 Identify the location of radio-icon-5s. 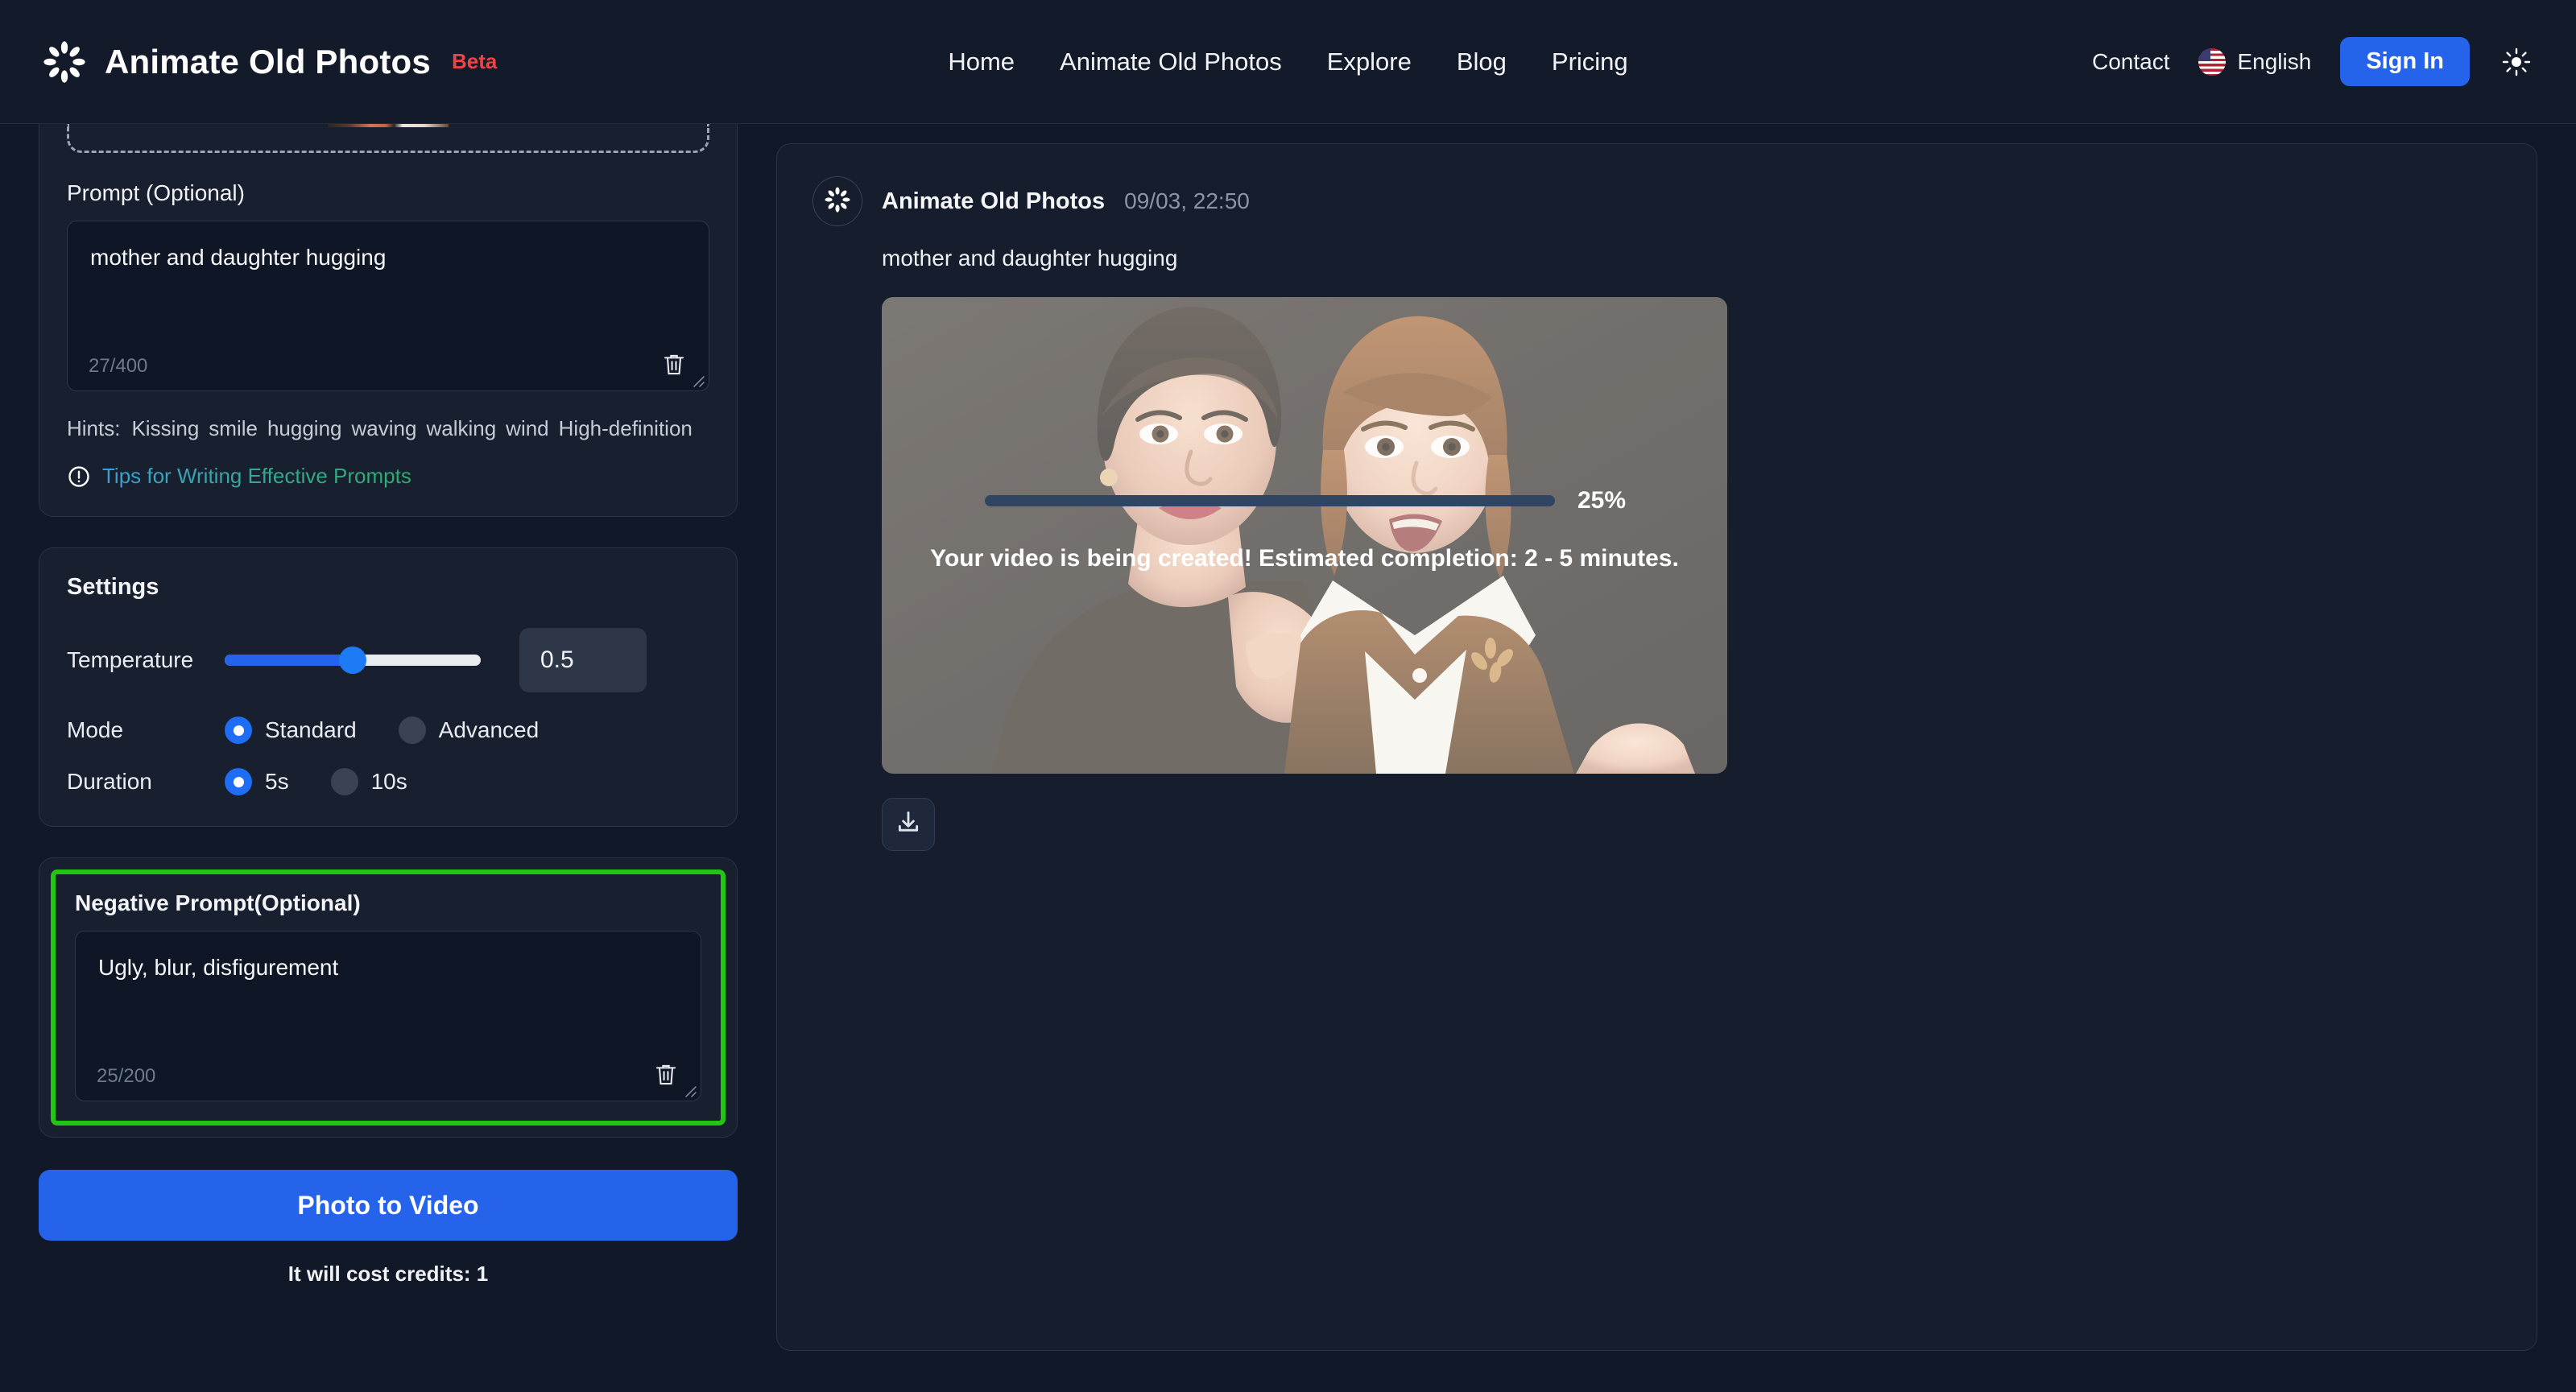
(238, 782).